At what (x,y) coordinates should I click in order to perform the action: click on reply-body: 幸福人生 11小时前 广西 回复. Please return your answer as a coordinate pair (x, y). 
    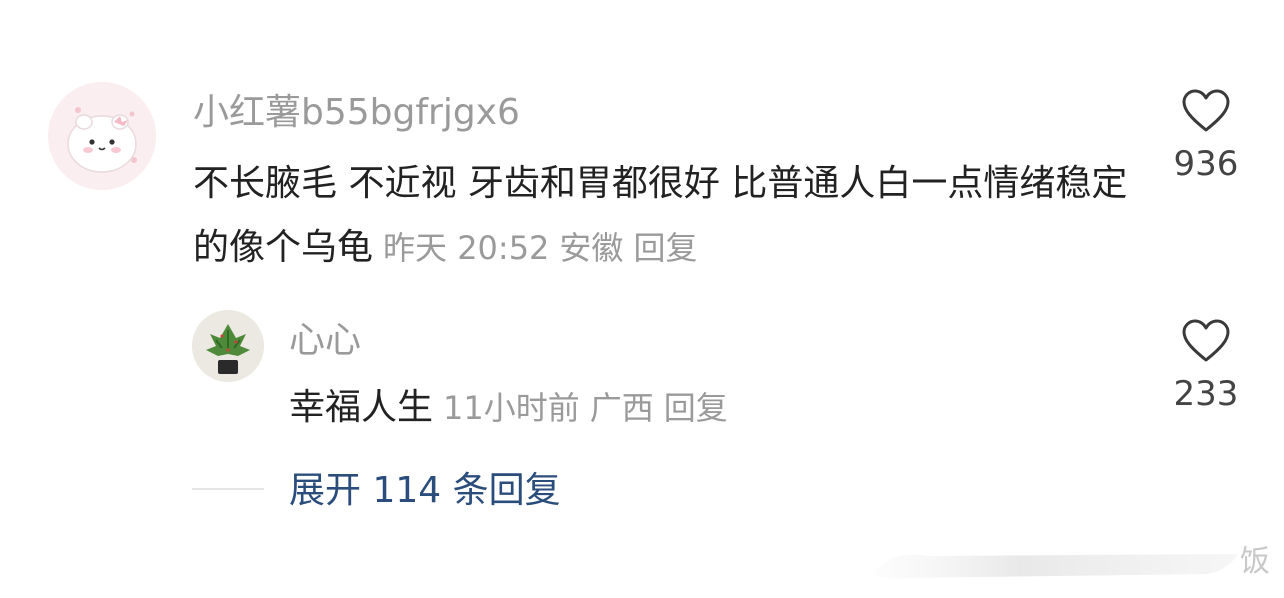
    Looking at the image, I should click on (508, 408).